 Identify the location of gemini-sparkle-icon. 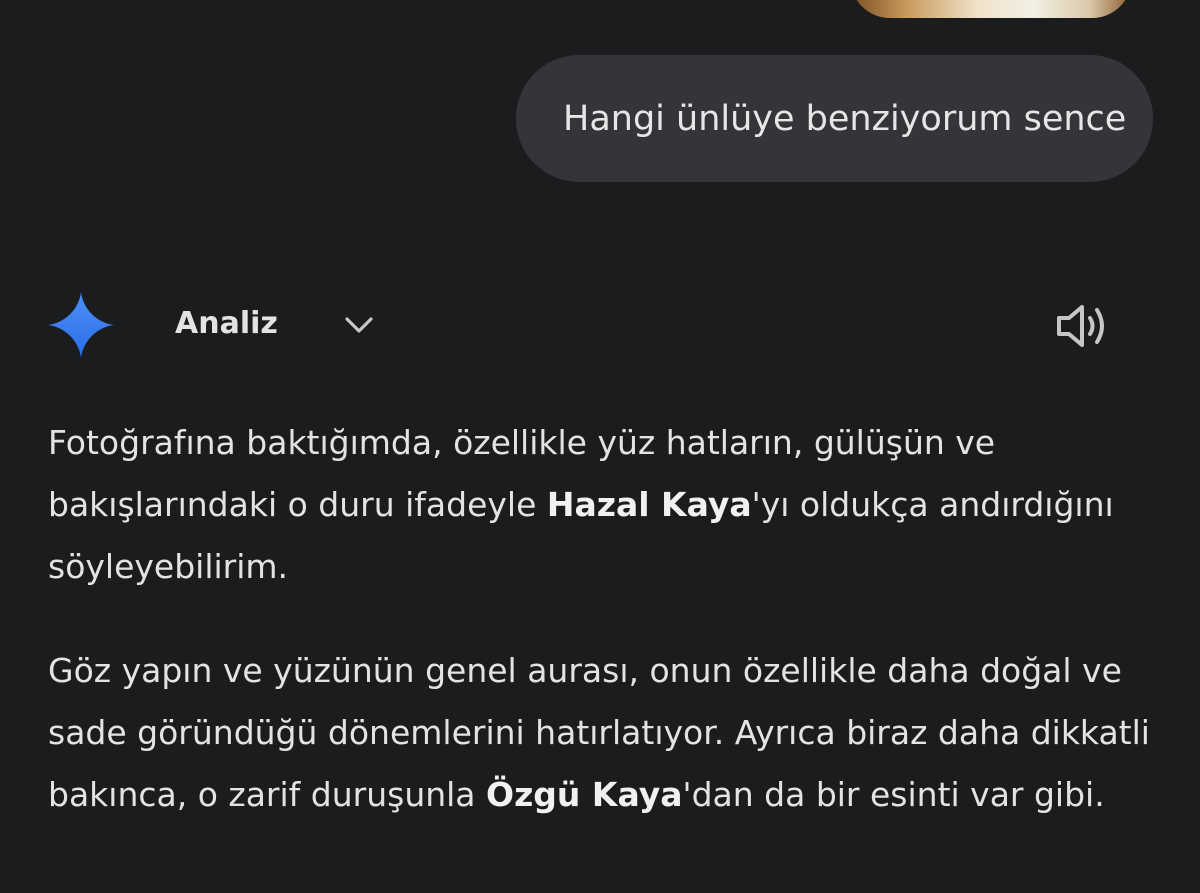
(81, 325).